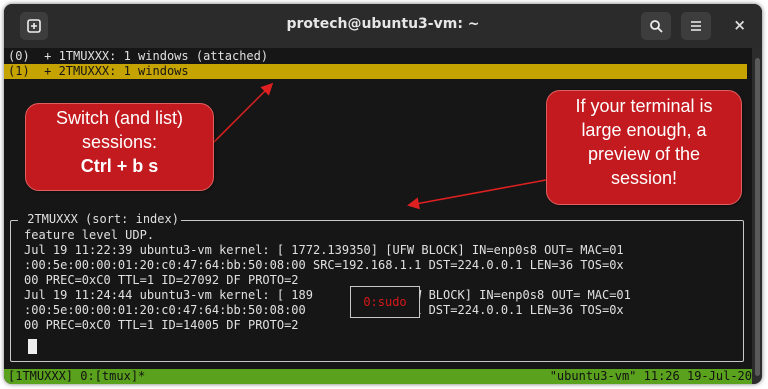 This screenshot has height=389, width=768. What do you see at coordinates (644, 178) in the screenshot?
I see `callout-line: session!` at bounding box center [644, 178].